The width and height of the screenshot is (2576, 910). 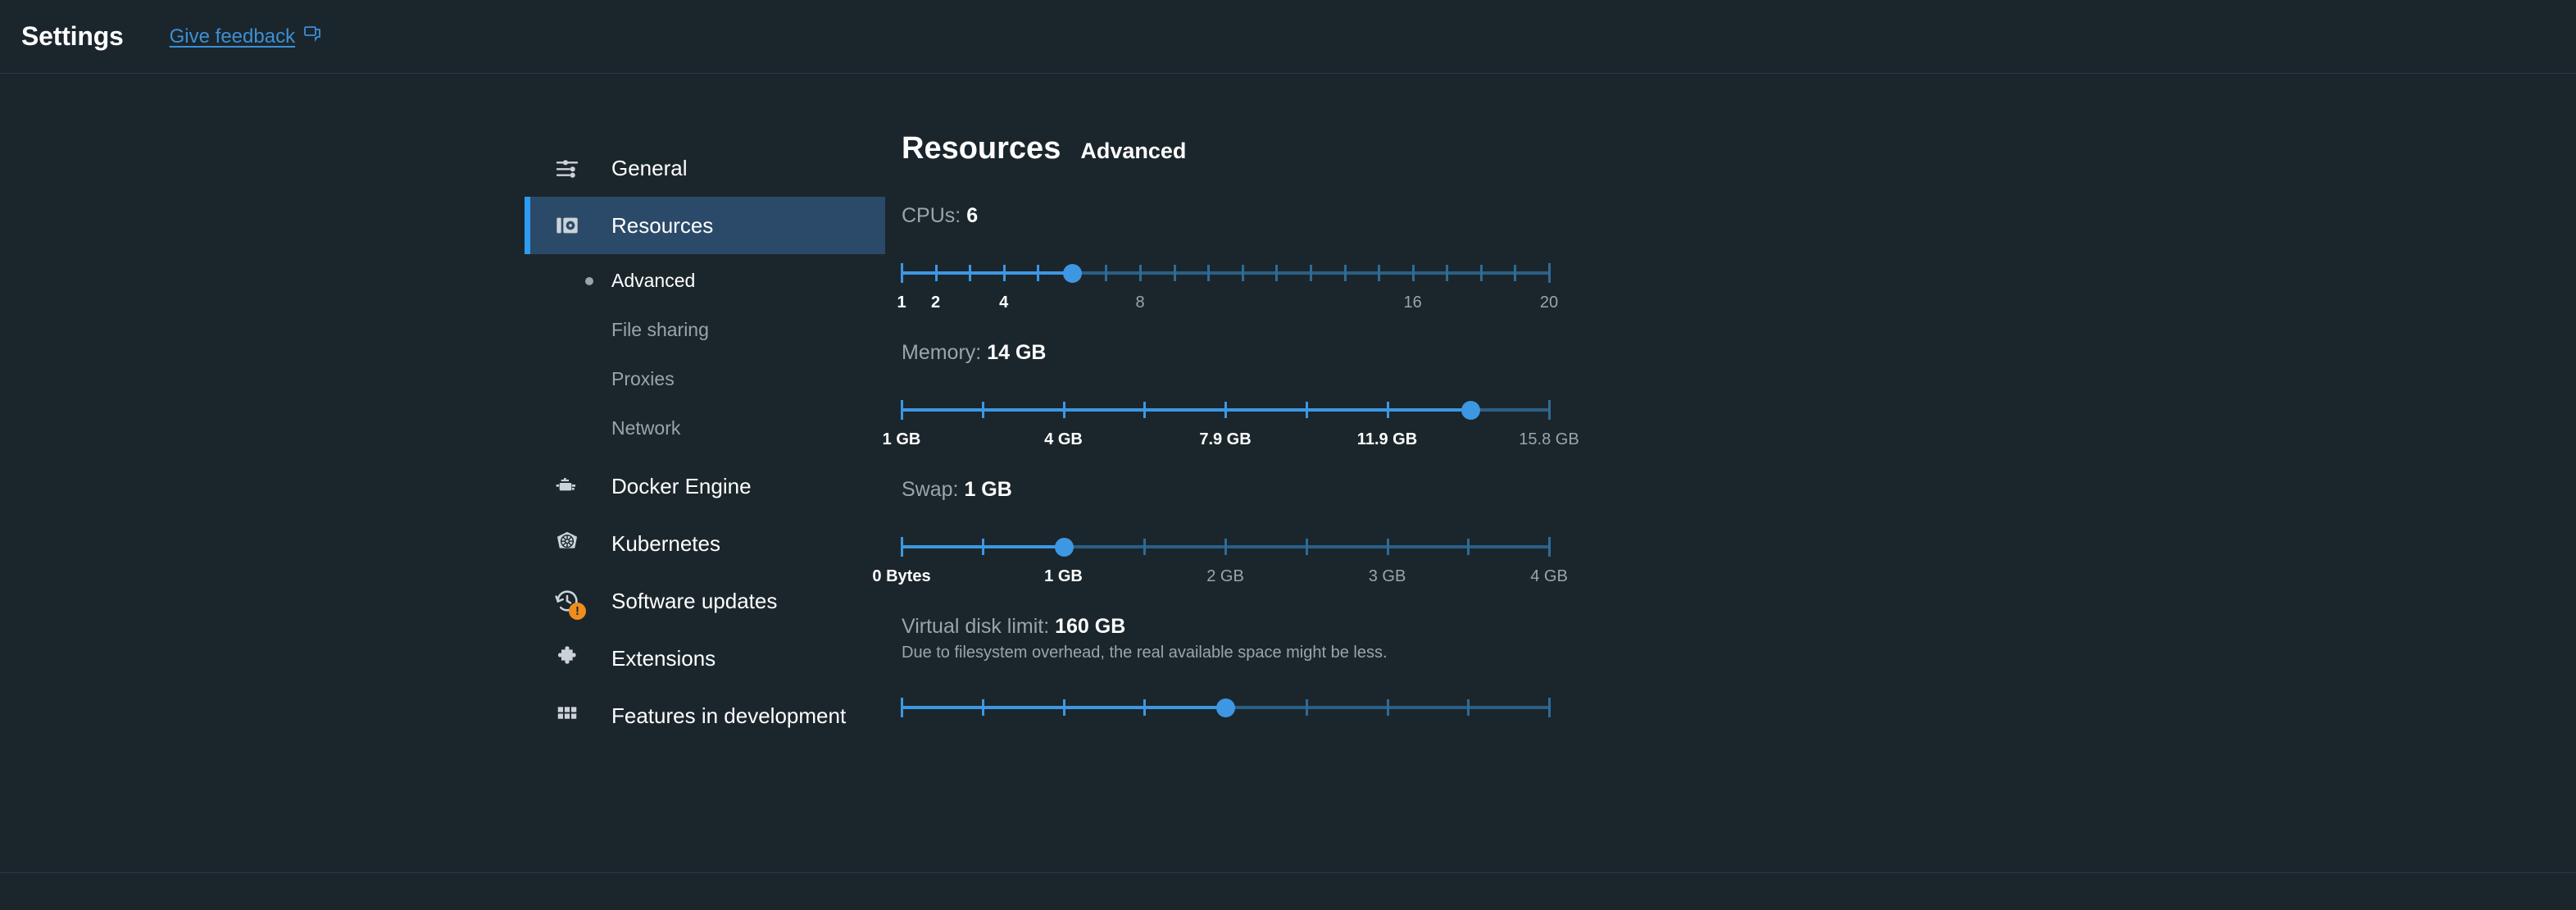 What do you see at coordinates (1004, 302) in the screenshot?
I see `slider-scale-label: 4` at bounding box center [1004, 302].